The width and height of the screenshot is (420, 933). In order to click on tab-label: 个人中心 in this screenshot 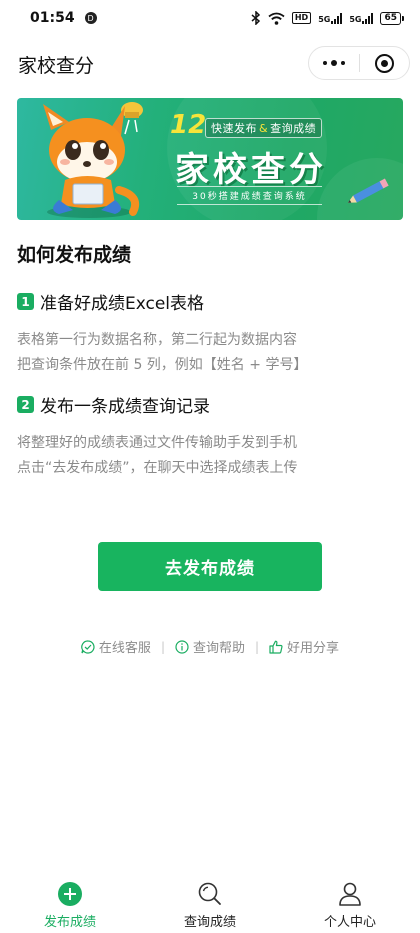, I will do `click(349, 922)`.